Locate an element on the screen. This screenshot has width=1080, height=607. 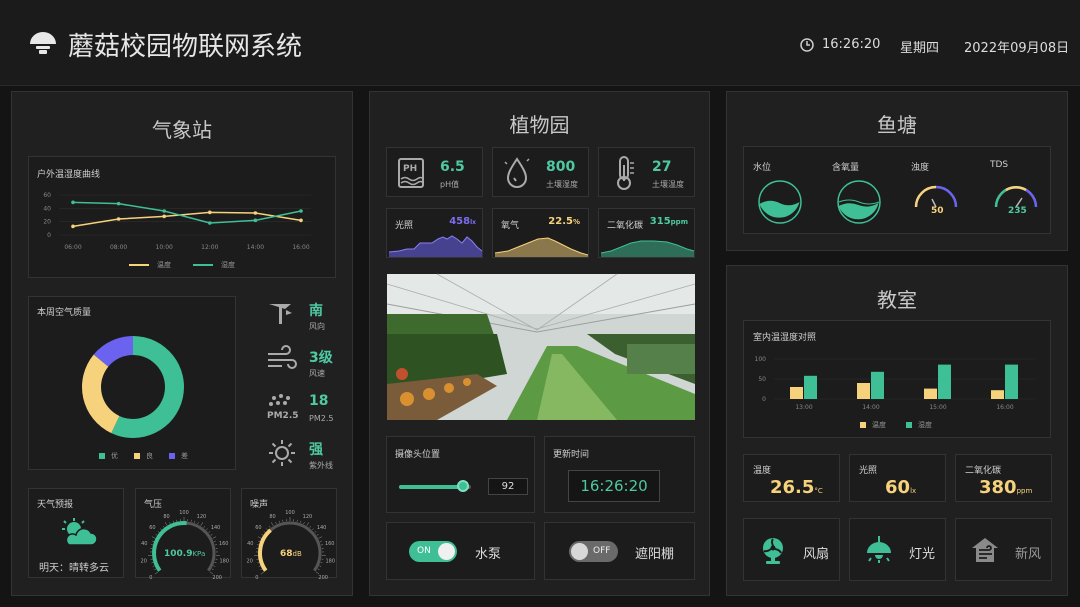
noise-card: 噪声 0 20 40 60 80 100 120 140 160 180 200 68dB is located at coordinates (289, 534).